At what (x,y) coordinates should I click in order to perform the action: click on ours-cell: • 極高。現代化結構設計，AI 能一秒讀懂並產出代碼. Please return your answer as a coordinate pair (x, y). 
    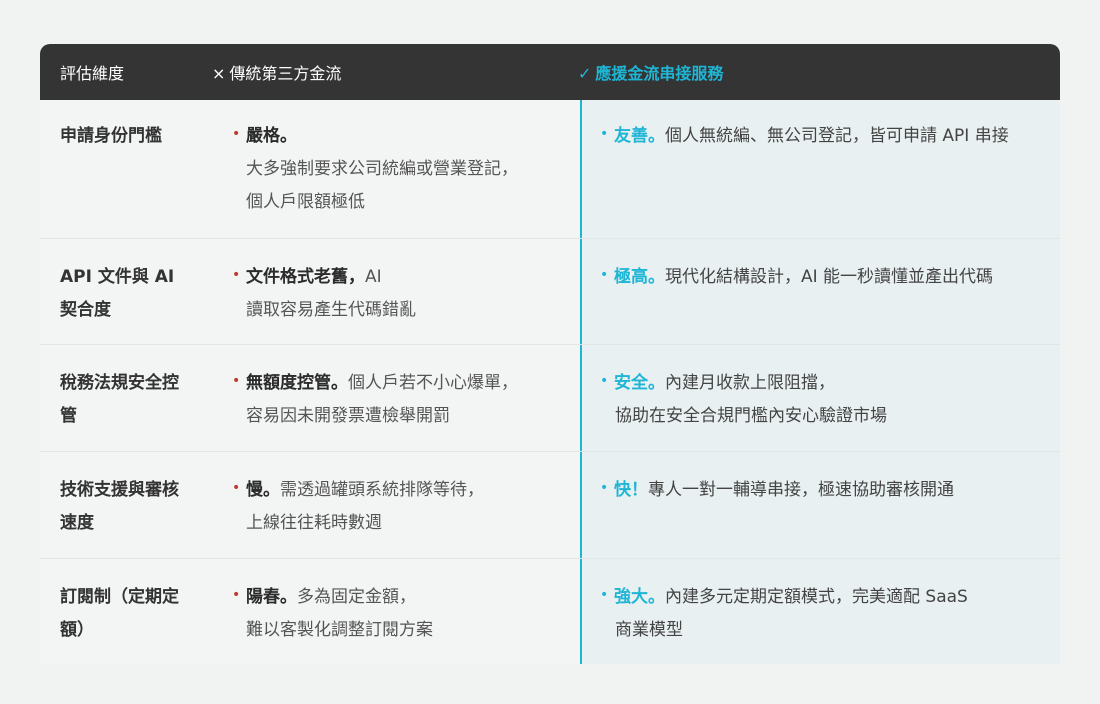
    Looking at the image, I should click on (820, 291).